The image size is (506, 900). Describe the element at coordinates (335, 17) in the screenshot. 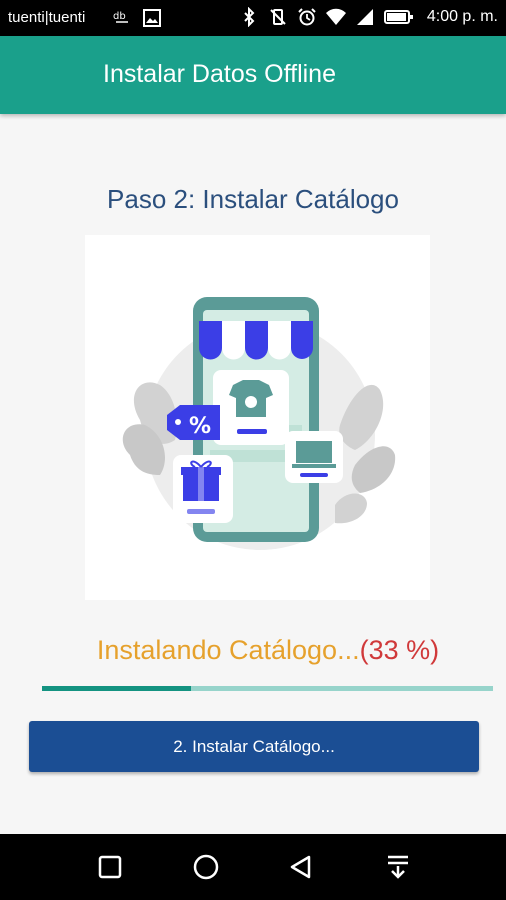

I see `wifi-icon` at that location.